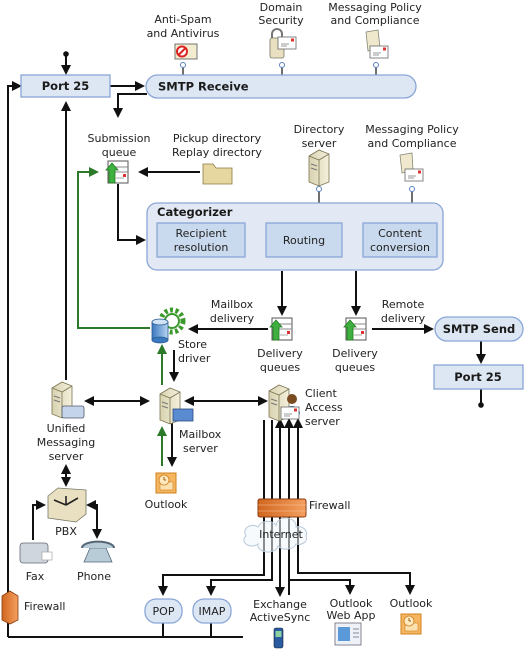 This screenshot has height=652, width=526. What do you see at coordinates (281, 86) in the screenshot?
I see `smtp-receive-box: SMTP Receive` at bounding box center [281, 86].